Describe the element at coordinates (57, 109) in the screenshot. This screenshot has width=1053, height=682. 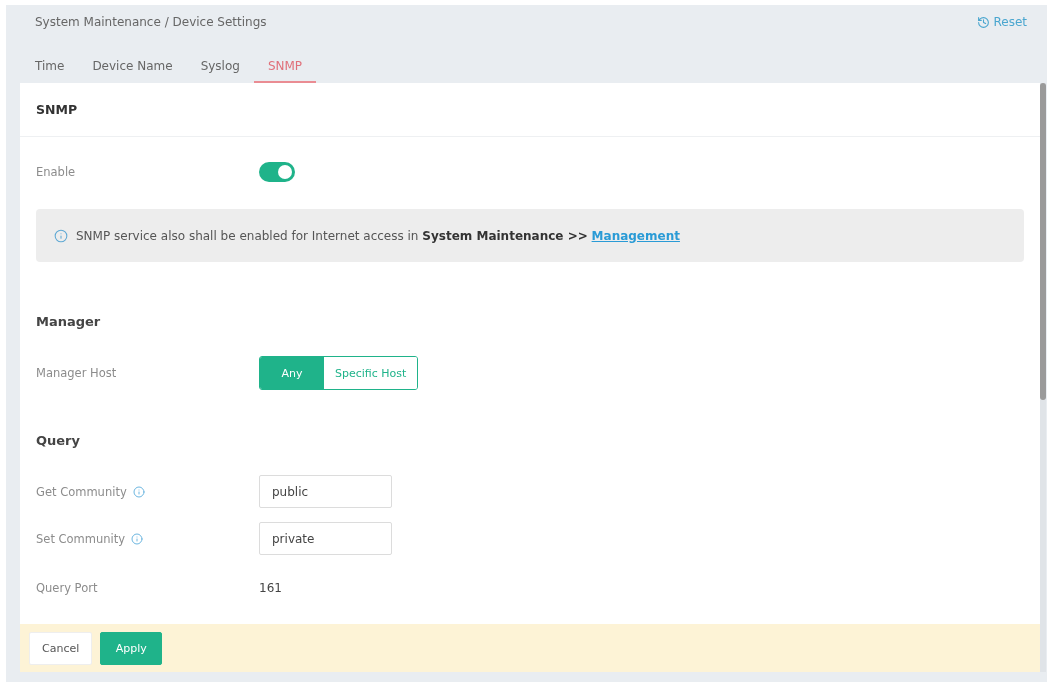
I see `panel-title: SNMP` at that location.